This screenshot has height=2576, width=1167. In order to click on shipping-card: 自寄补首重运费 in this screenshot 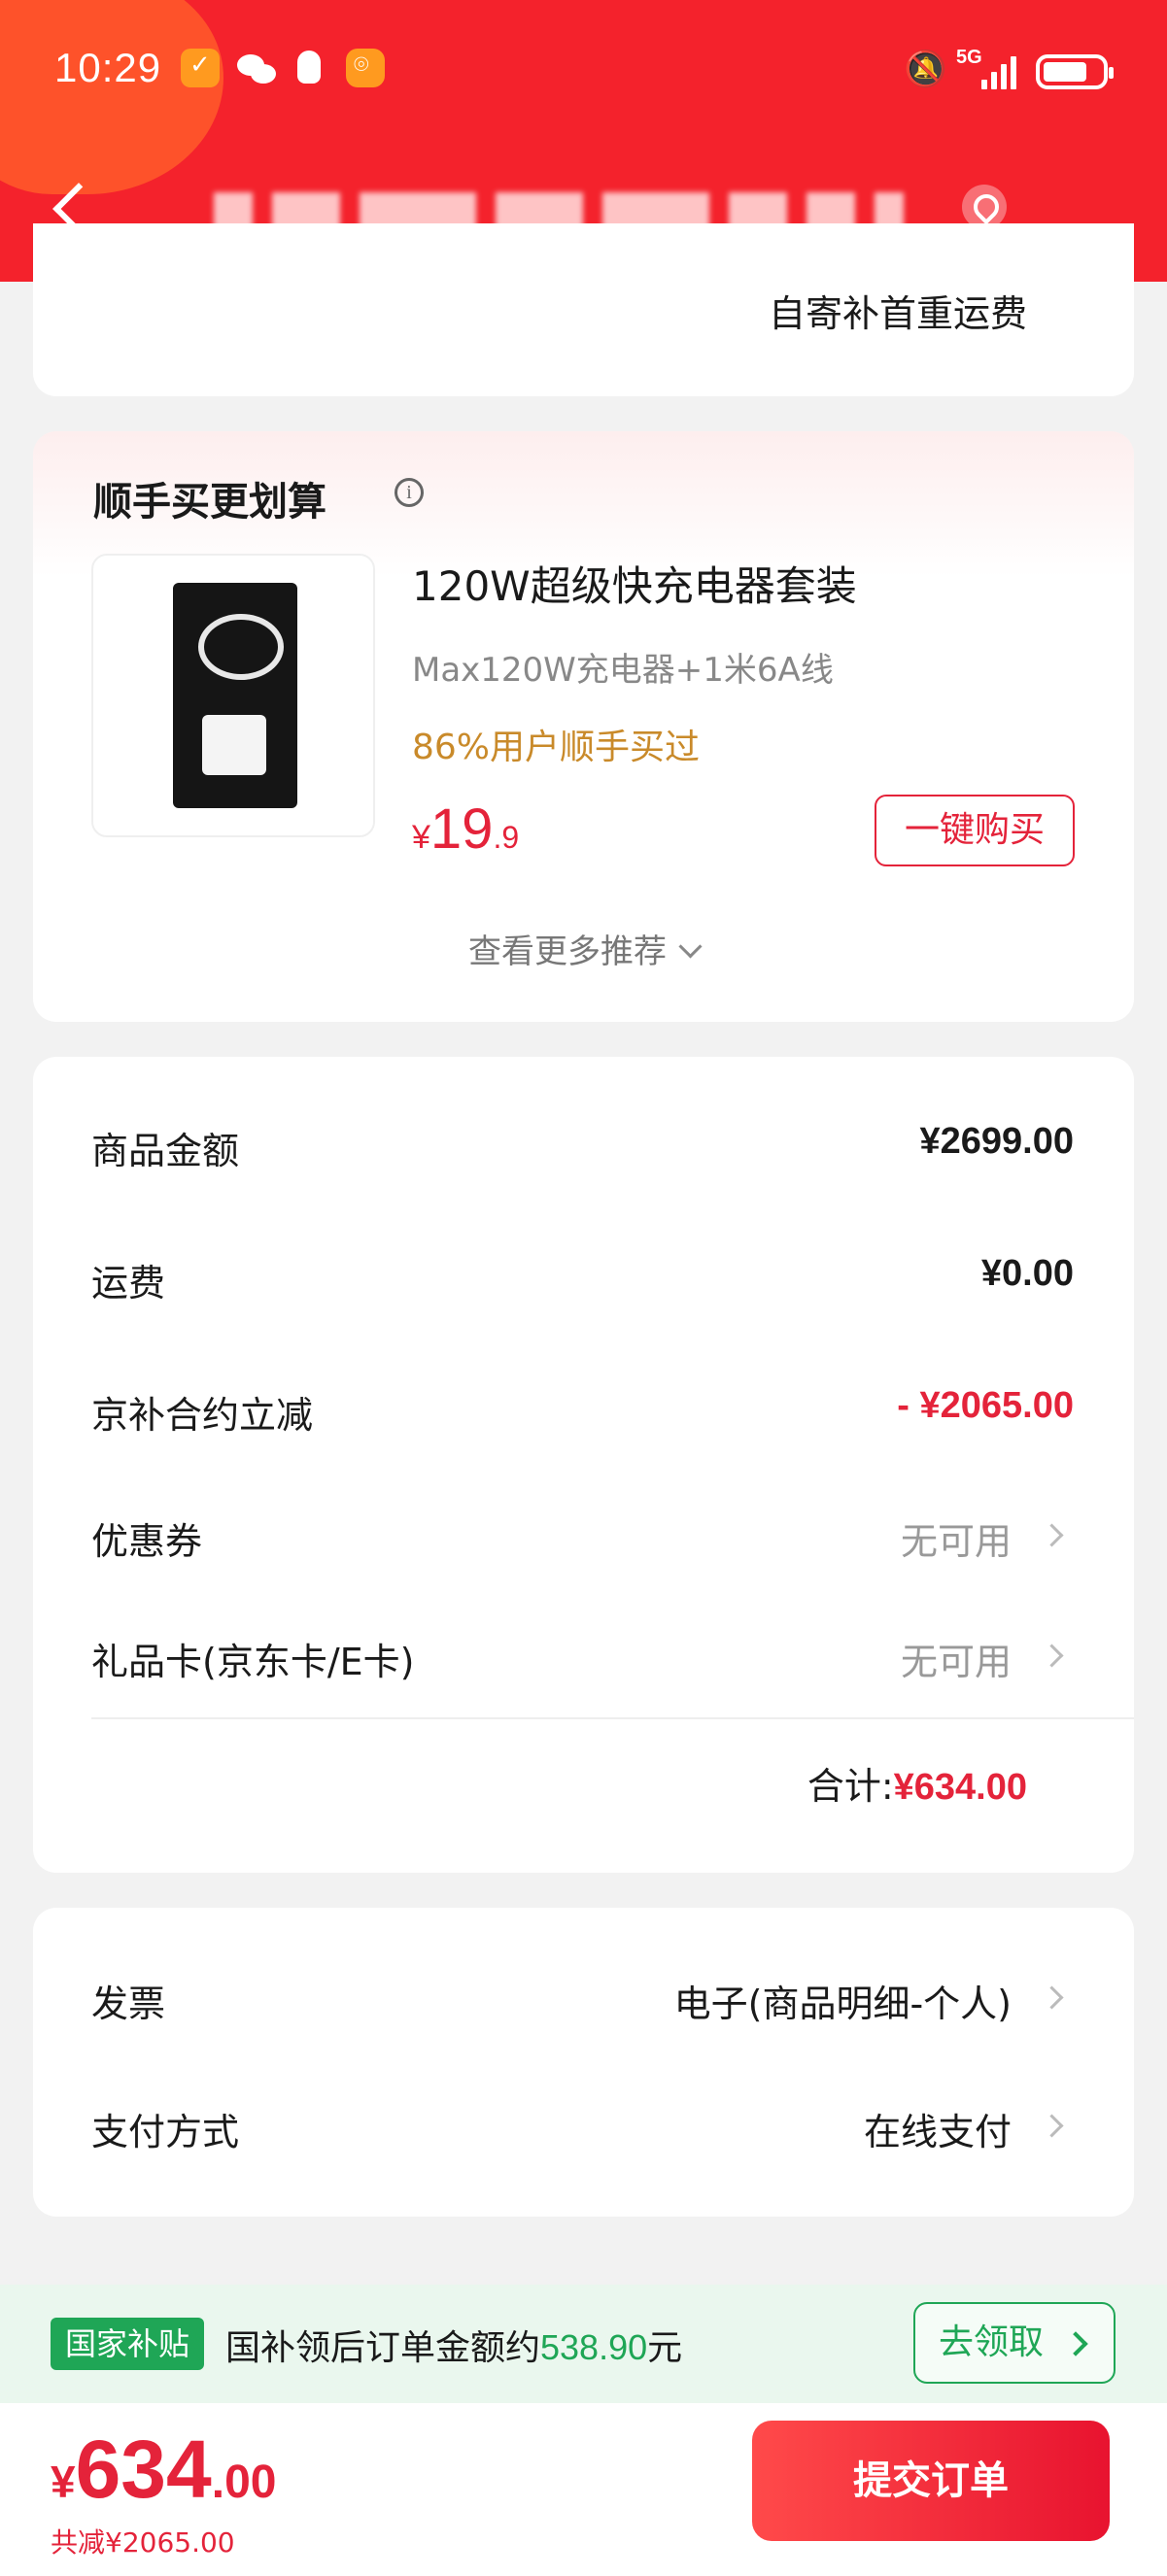, I will do `click(583, 309)`.